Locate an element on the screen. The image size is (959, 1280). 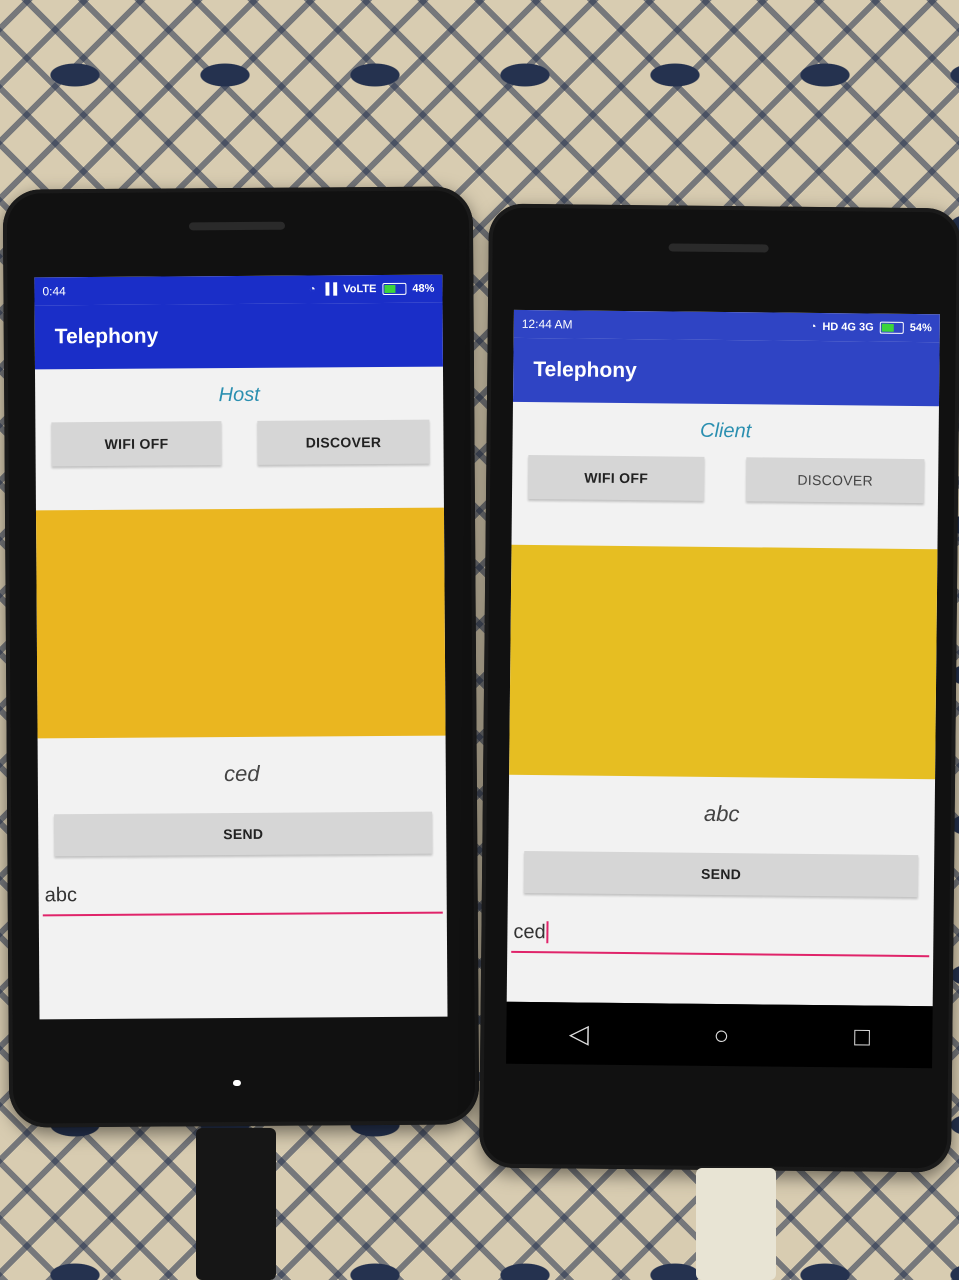
recents-icon: □ is located at coordinates (862, 1036).